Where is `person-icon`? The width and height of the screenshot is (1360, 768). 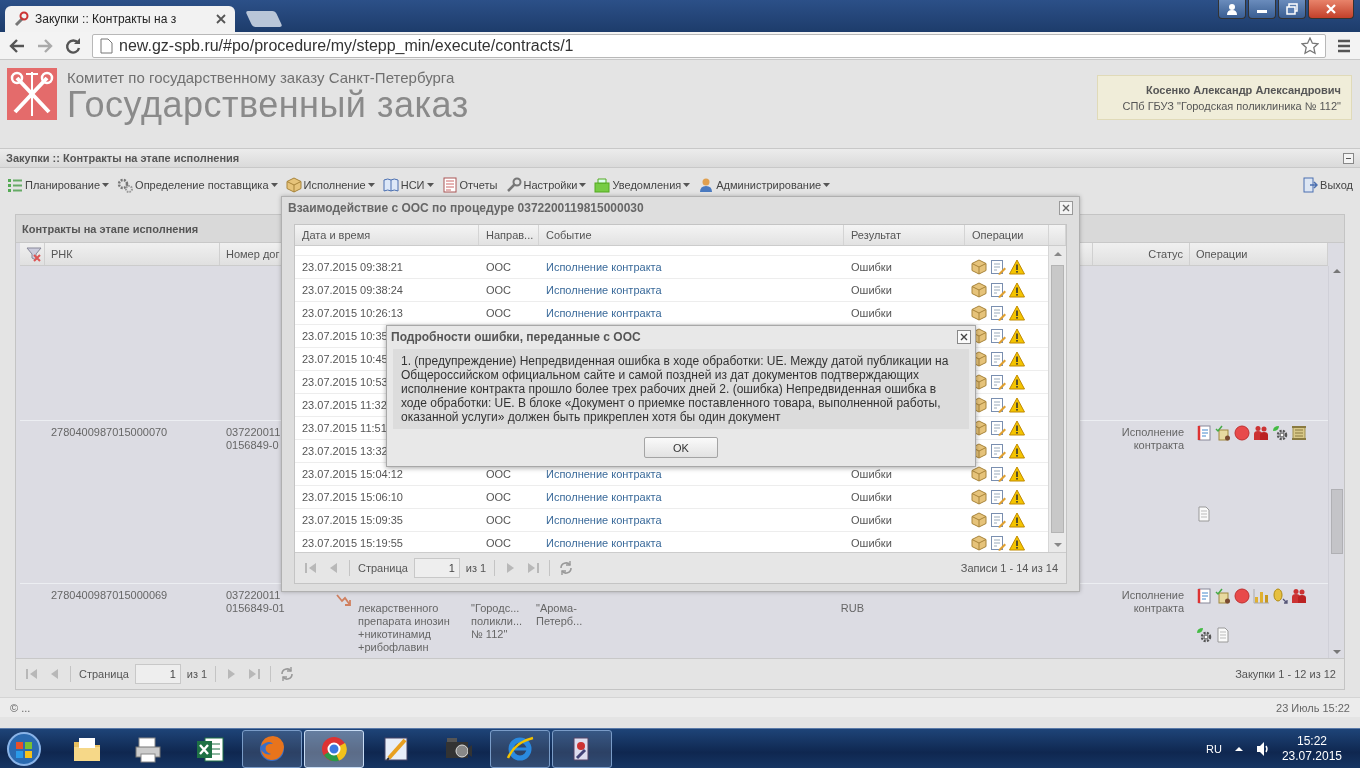
person-icon is located at coordinates (1232, 9).